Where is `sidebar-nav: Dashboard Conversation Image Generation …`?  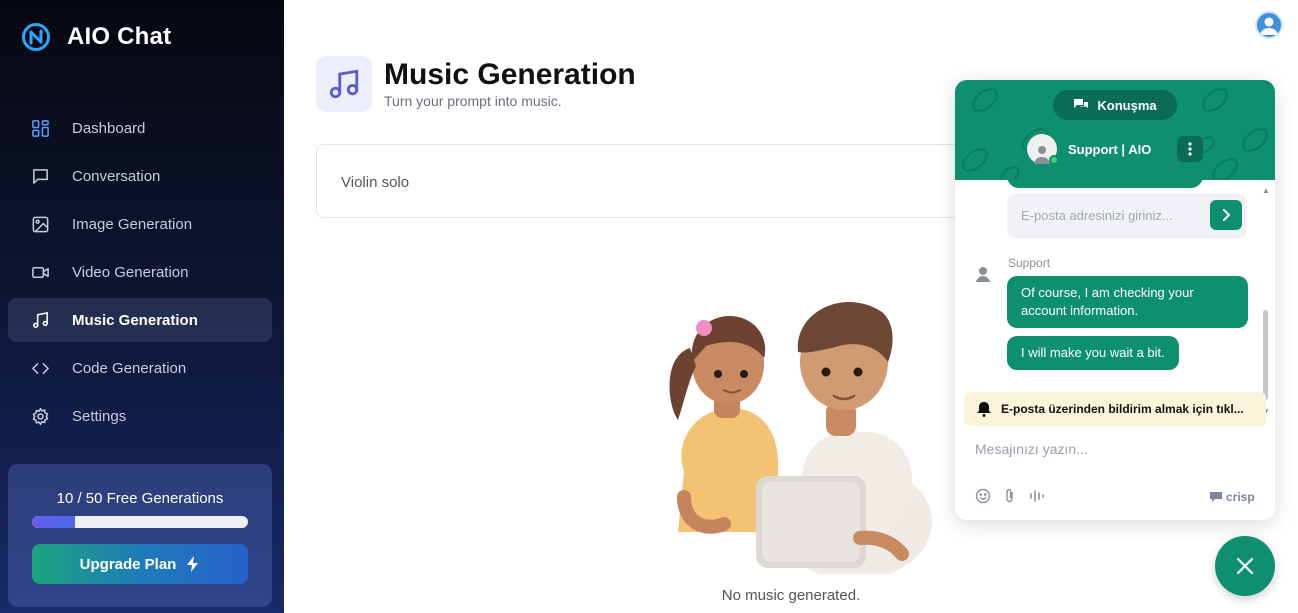
sidebar-nav: Dashboard Conversation Image Generation … is located at coordinates (140, 274).